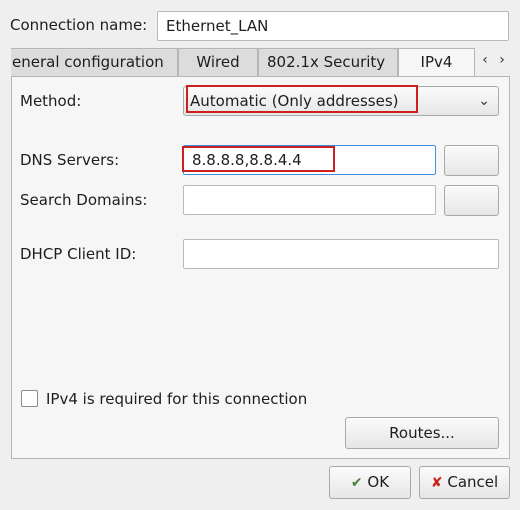 The image size is (520, 510). I want to click on cancel-button: ✘ Cancel, so click(464, 482).